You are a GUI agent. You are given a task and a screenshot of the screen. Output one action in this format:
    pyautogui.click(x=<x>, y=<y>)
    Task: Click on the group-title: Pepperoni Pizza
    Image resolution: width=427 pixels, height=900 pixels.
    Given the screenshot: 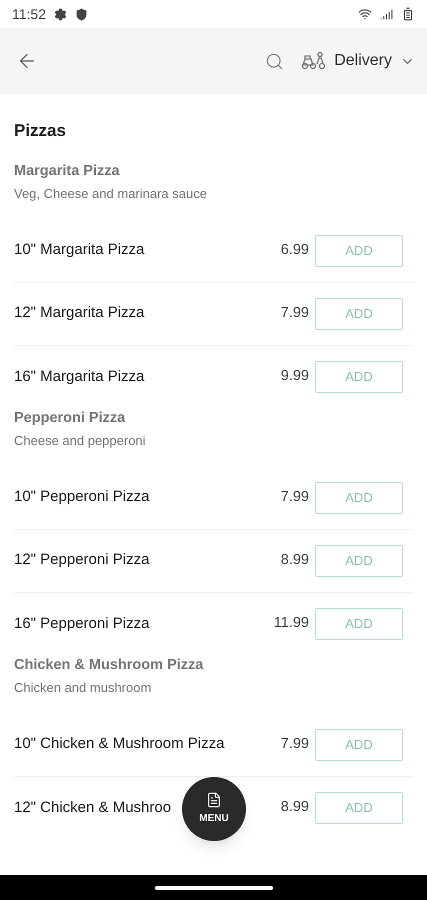 What is the action you would take?
    pyautogui.click(x=70, y=417)
    